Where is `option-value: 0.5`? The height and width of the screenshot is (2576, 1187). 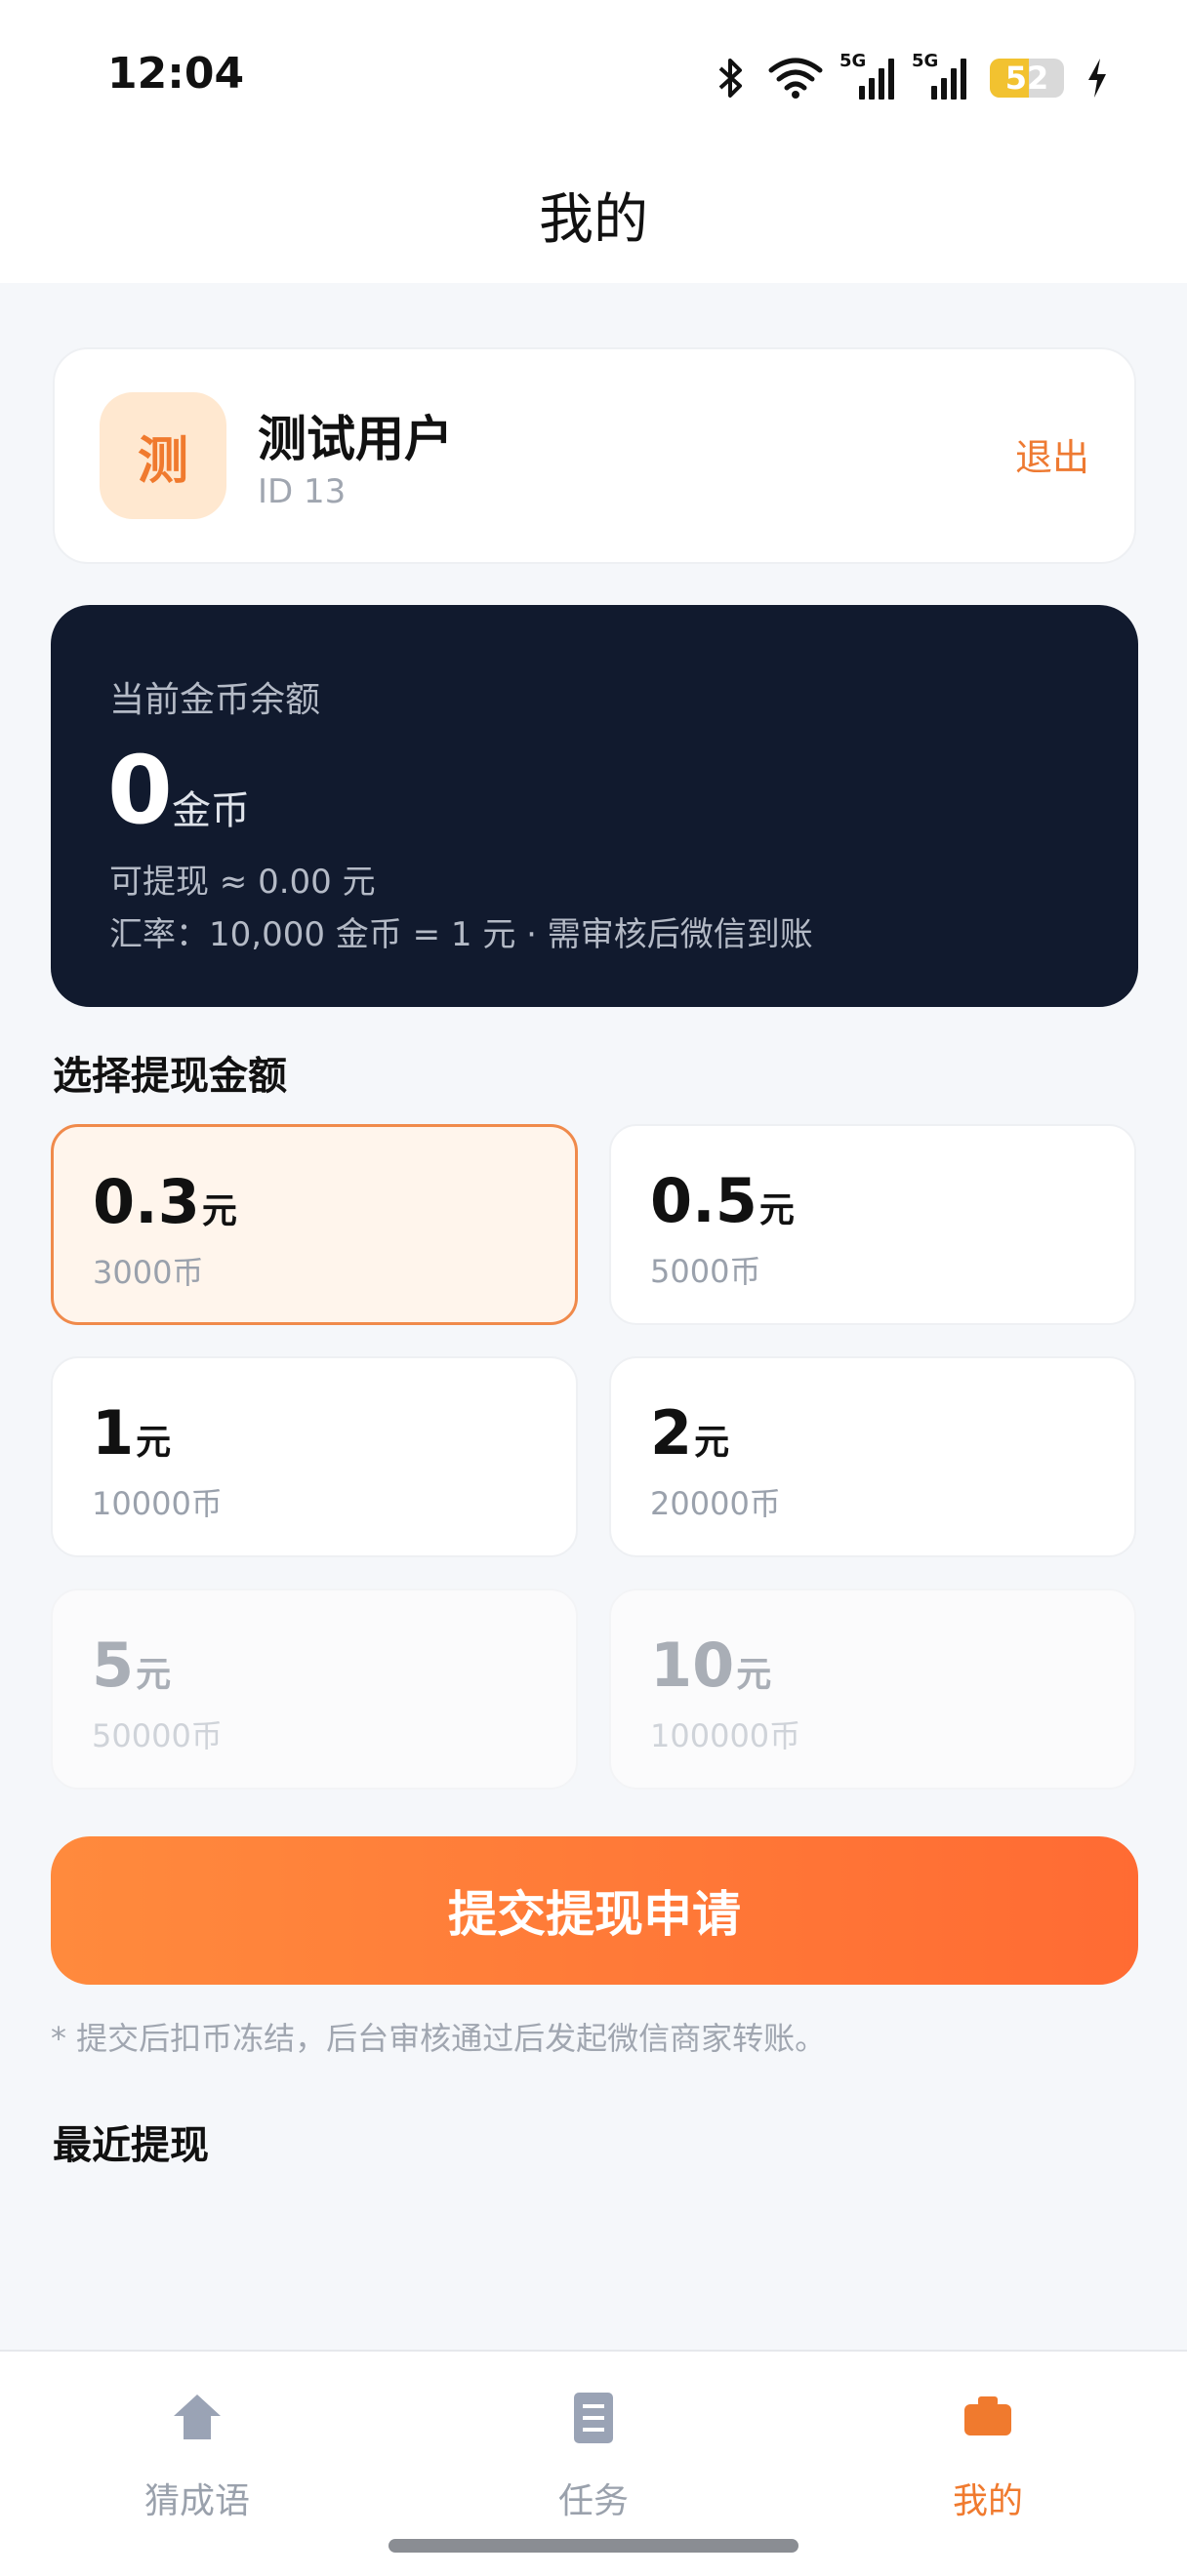
option-value: 0.5 is located at coordinates (703, 1200).